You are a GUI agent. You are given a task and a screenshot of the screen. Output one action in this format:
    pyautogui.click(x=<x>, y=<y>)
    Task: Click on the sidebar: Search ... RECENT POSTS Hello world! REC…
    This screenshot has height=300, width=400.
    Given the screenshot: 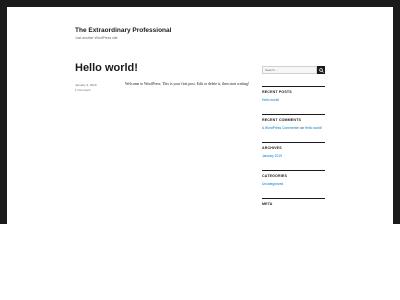 What is the action you would take?
    pyautogui.click(x=293, y=138)
    